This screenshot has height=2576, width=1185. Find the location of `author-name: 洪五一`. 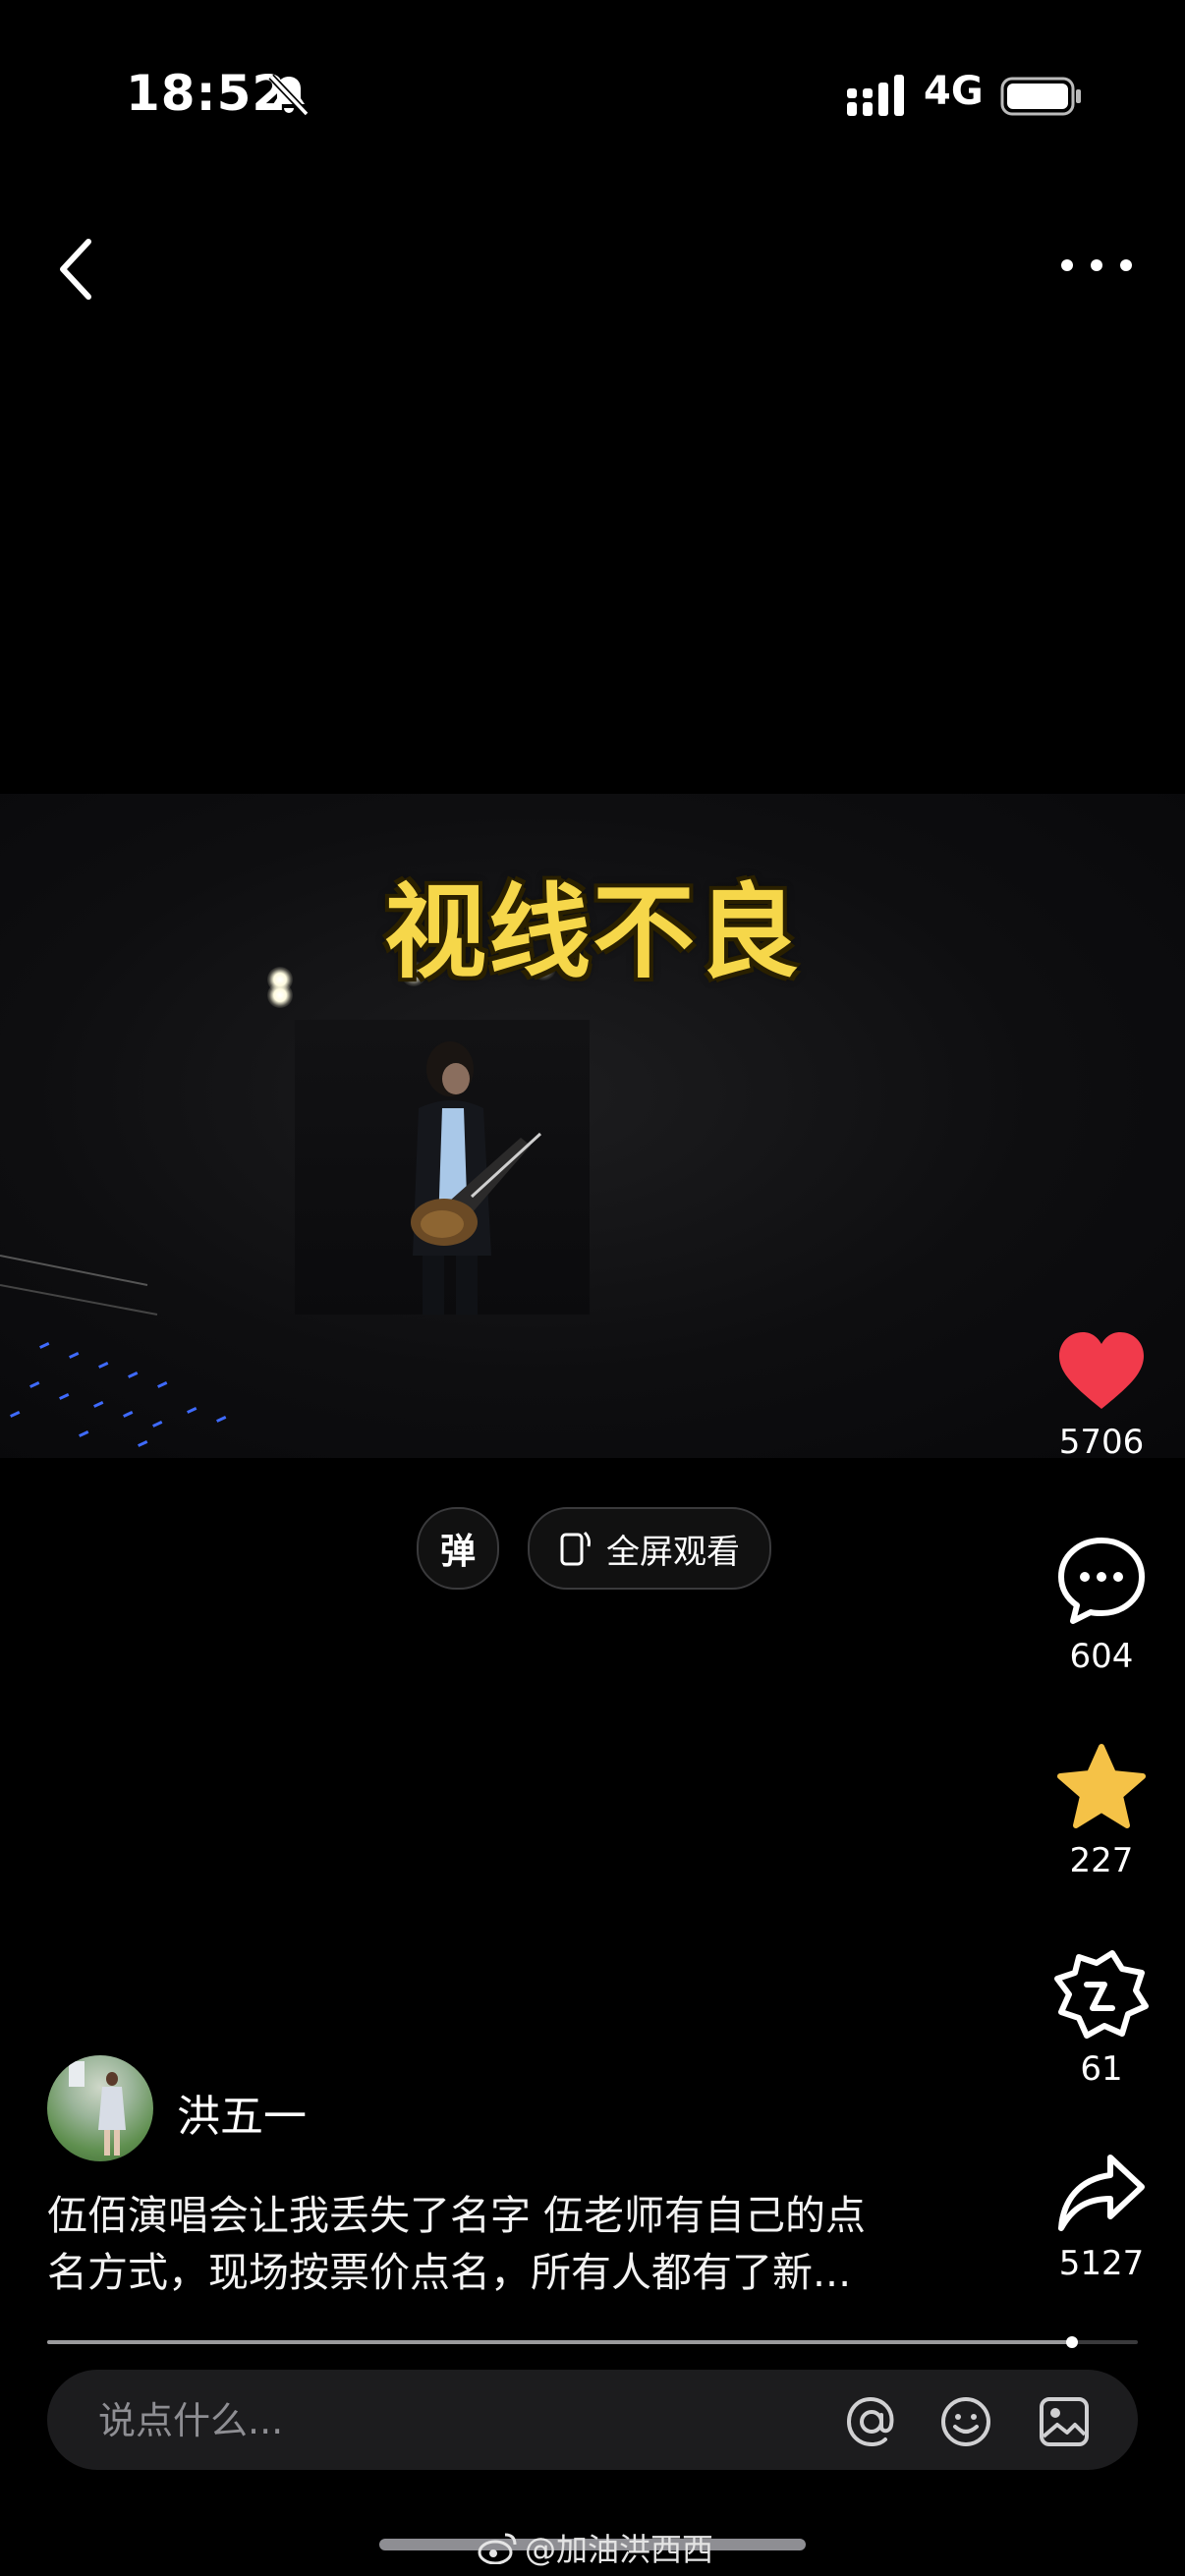

author-name: 洪五一 is located at coordinates (242, 2112).